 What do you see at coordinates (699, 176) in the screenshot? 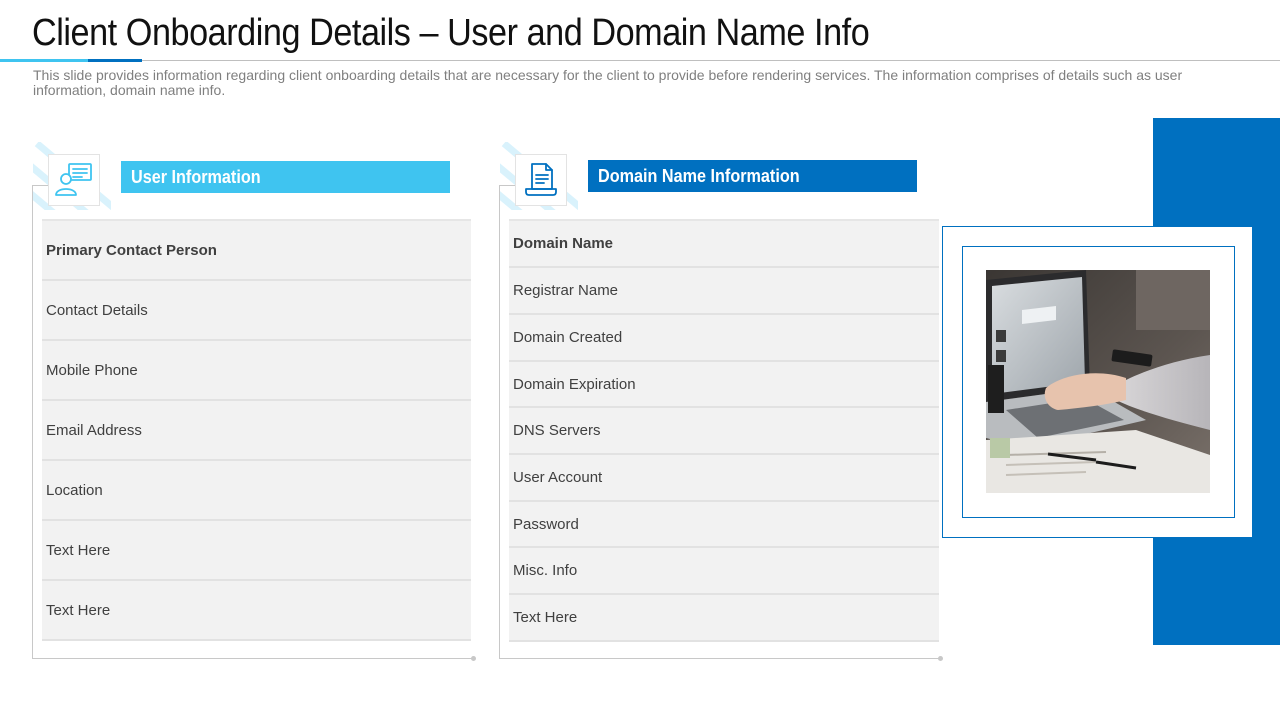
I see `domain-info-header-label: Domain Name Information` at bounding box center [699, 176].